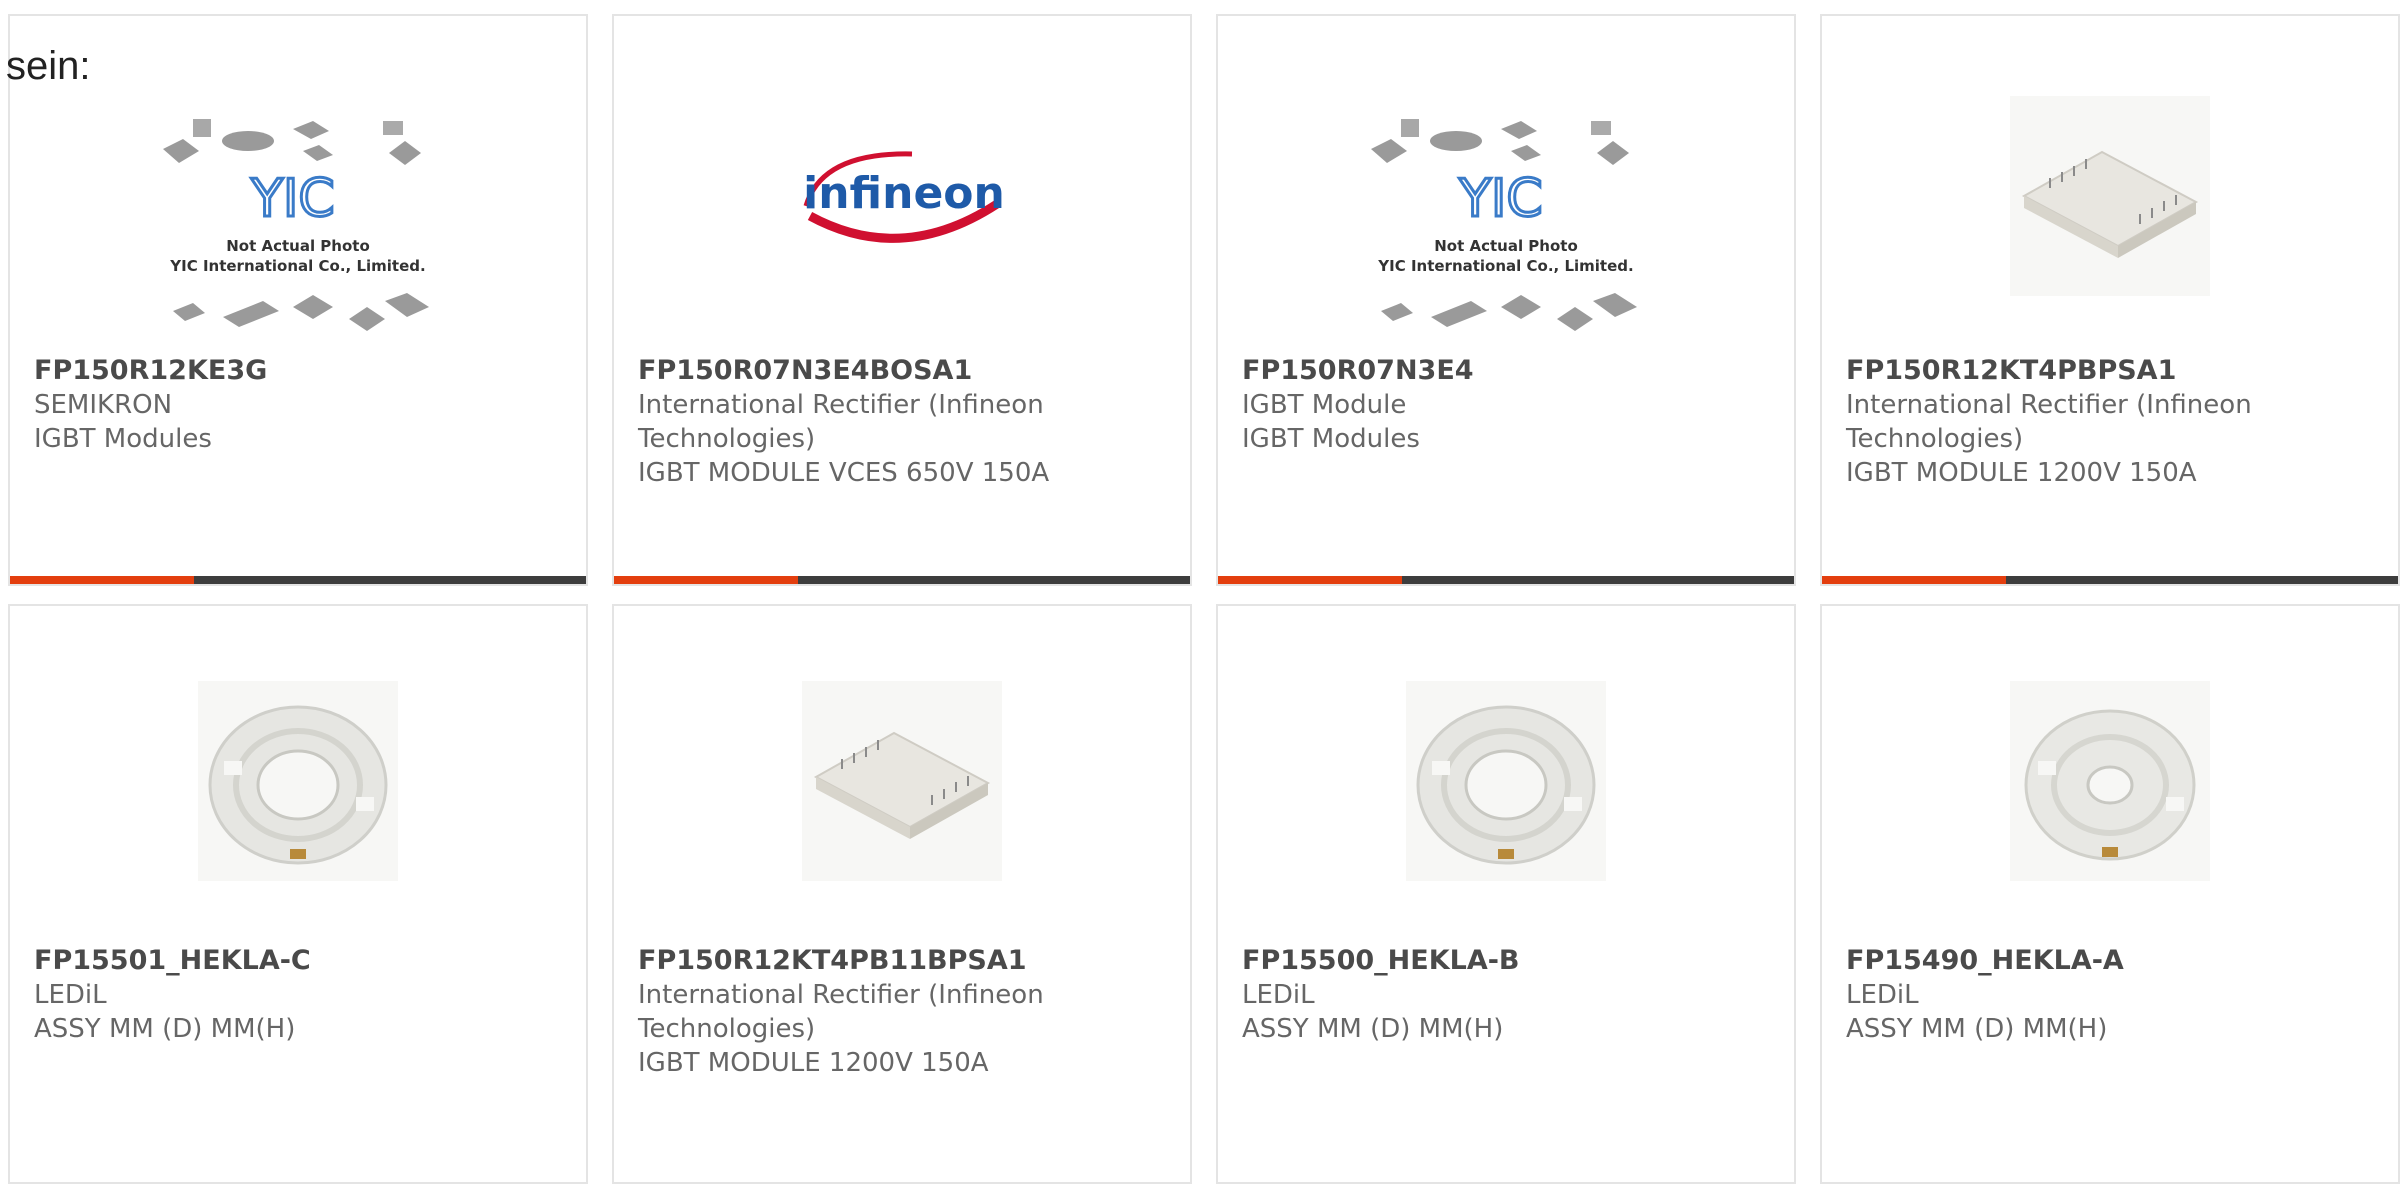  I want to click on part-number: FP150R12KT4PB11BPSA1, so click(904, 961).